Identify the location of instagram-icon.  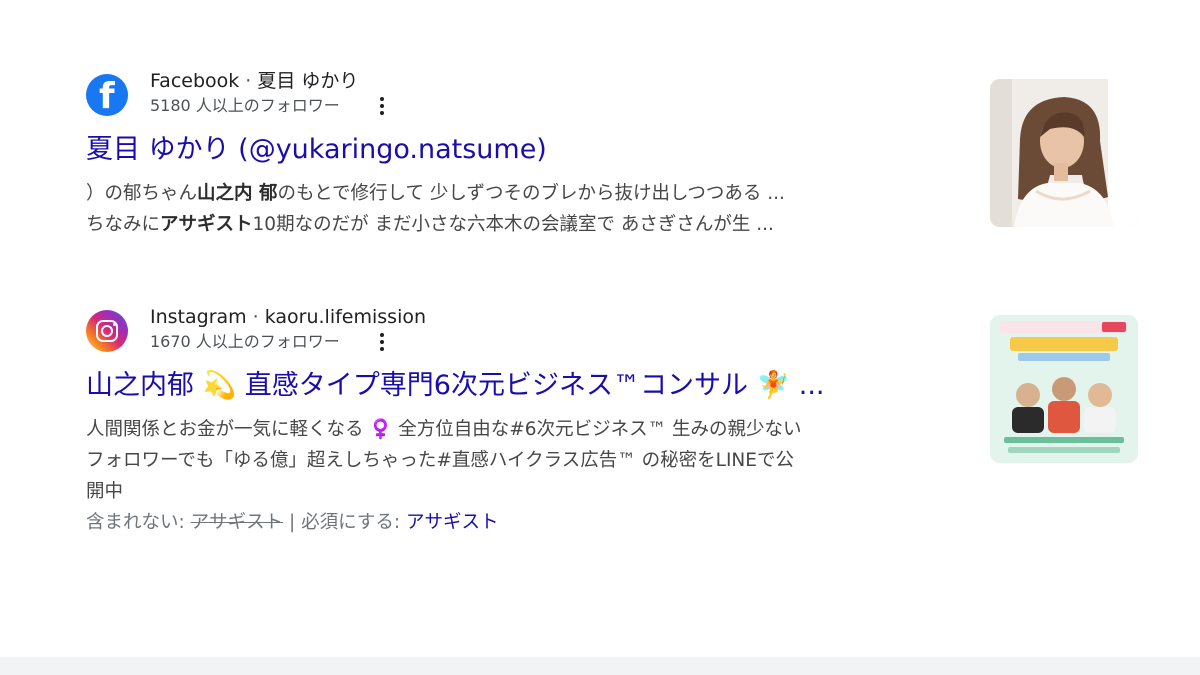
(107, 331).